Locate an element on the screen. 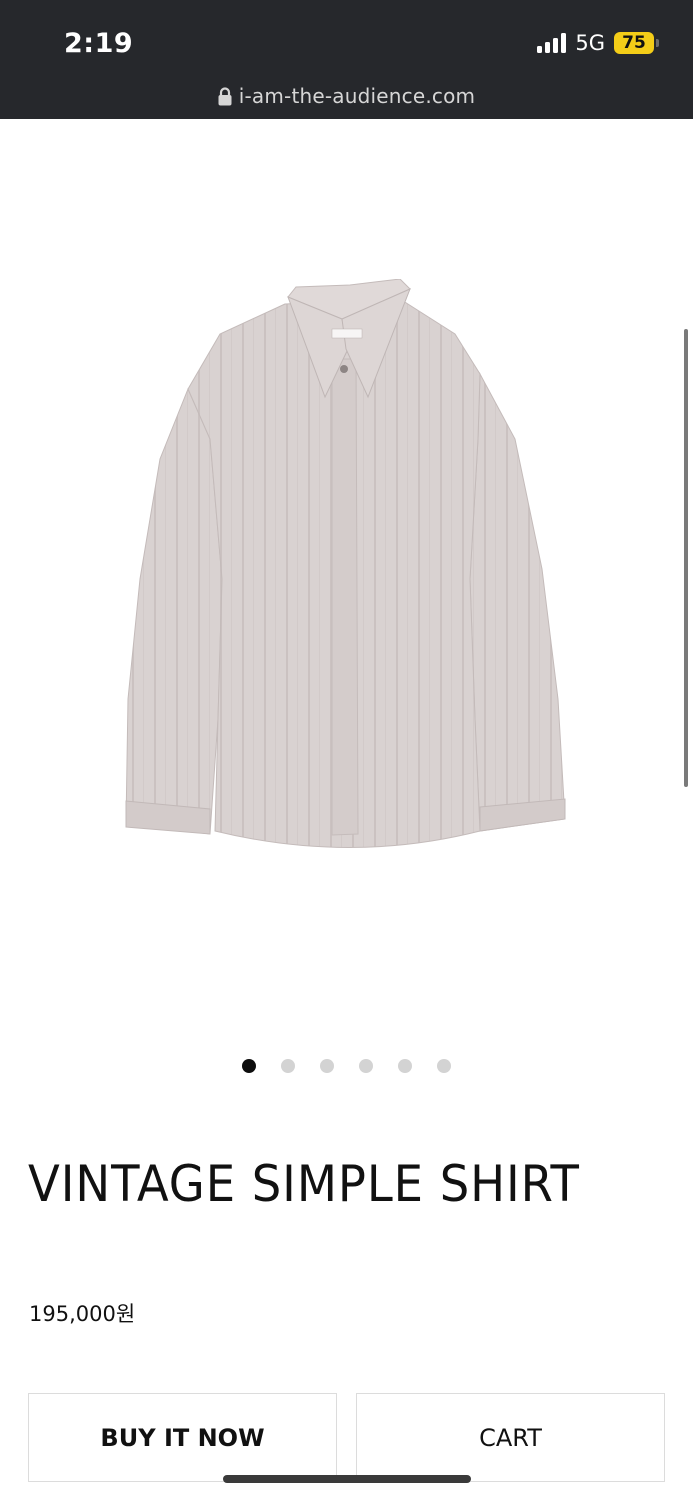  cart-button: CART is located at coordinates (510, 1437).